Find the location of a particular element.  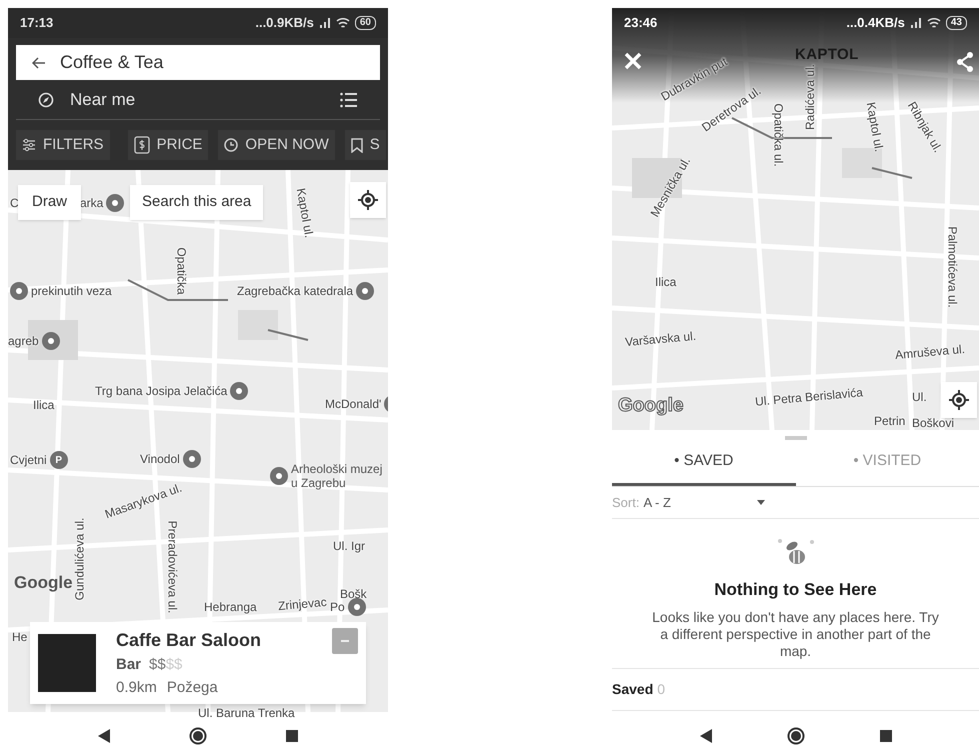

map-label: Zrinjevac is located at coordinates (302, 605).